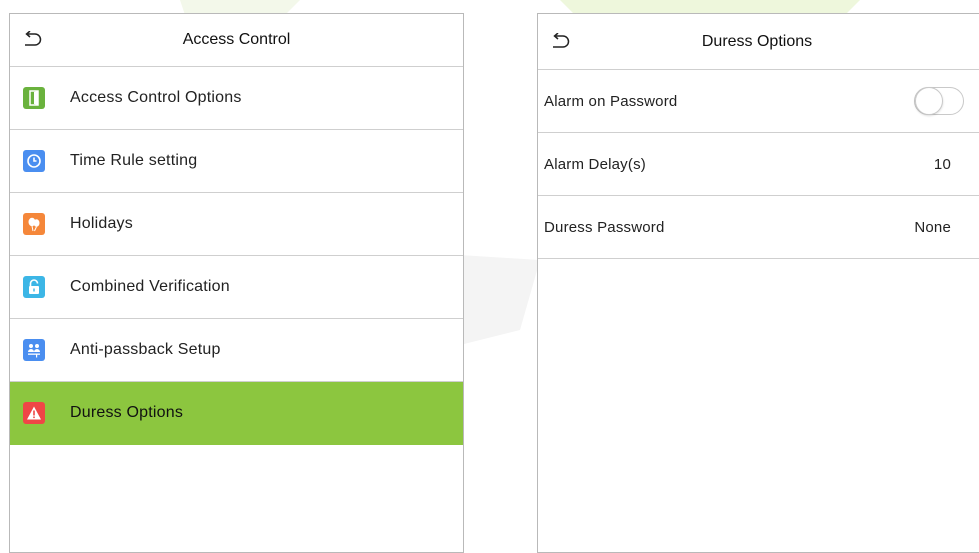 The width and height of the screenshot is (979, 553). I want to click on duress-options-header: Duress Options, so click(758, 42).